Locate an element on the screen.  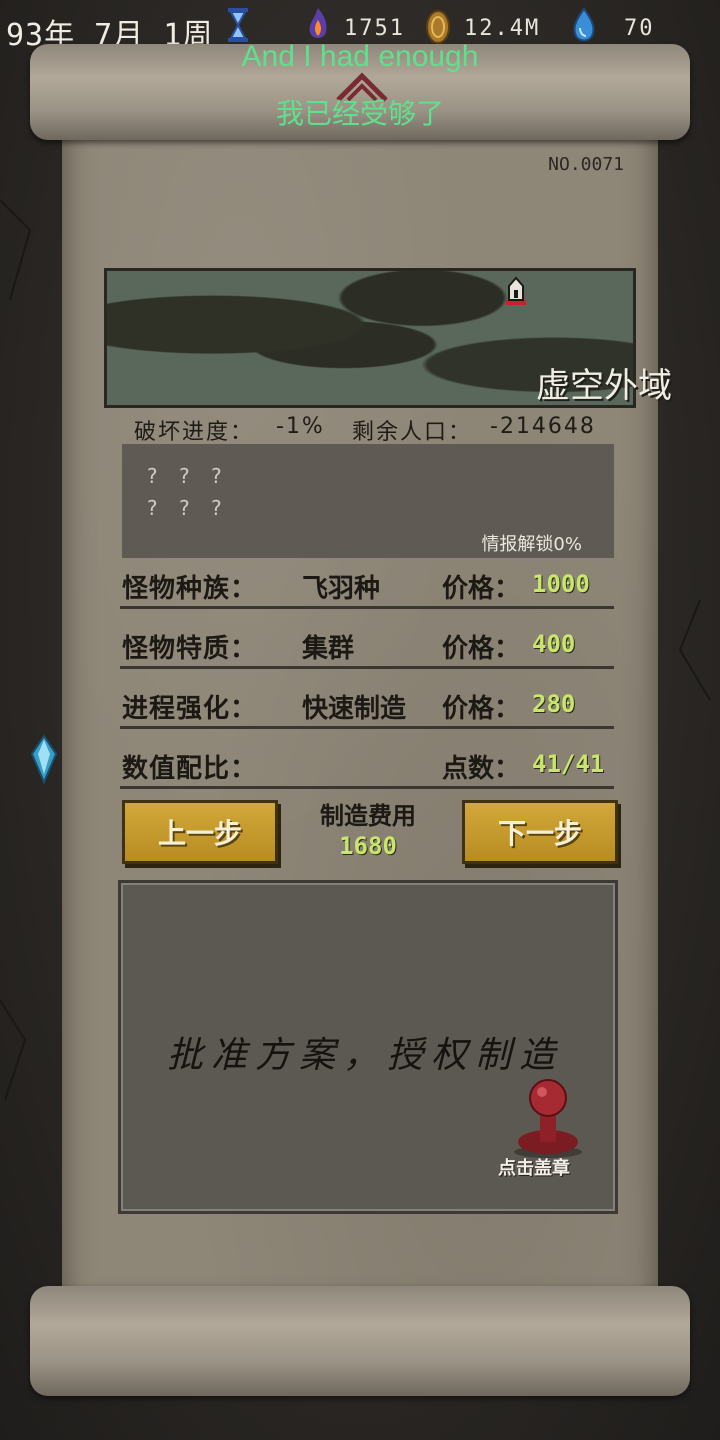
population-value: -214648 is located at coordinates (543, 426).